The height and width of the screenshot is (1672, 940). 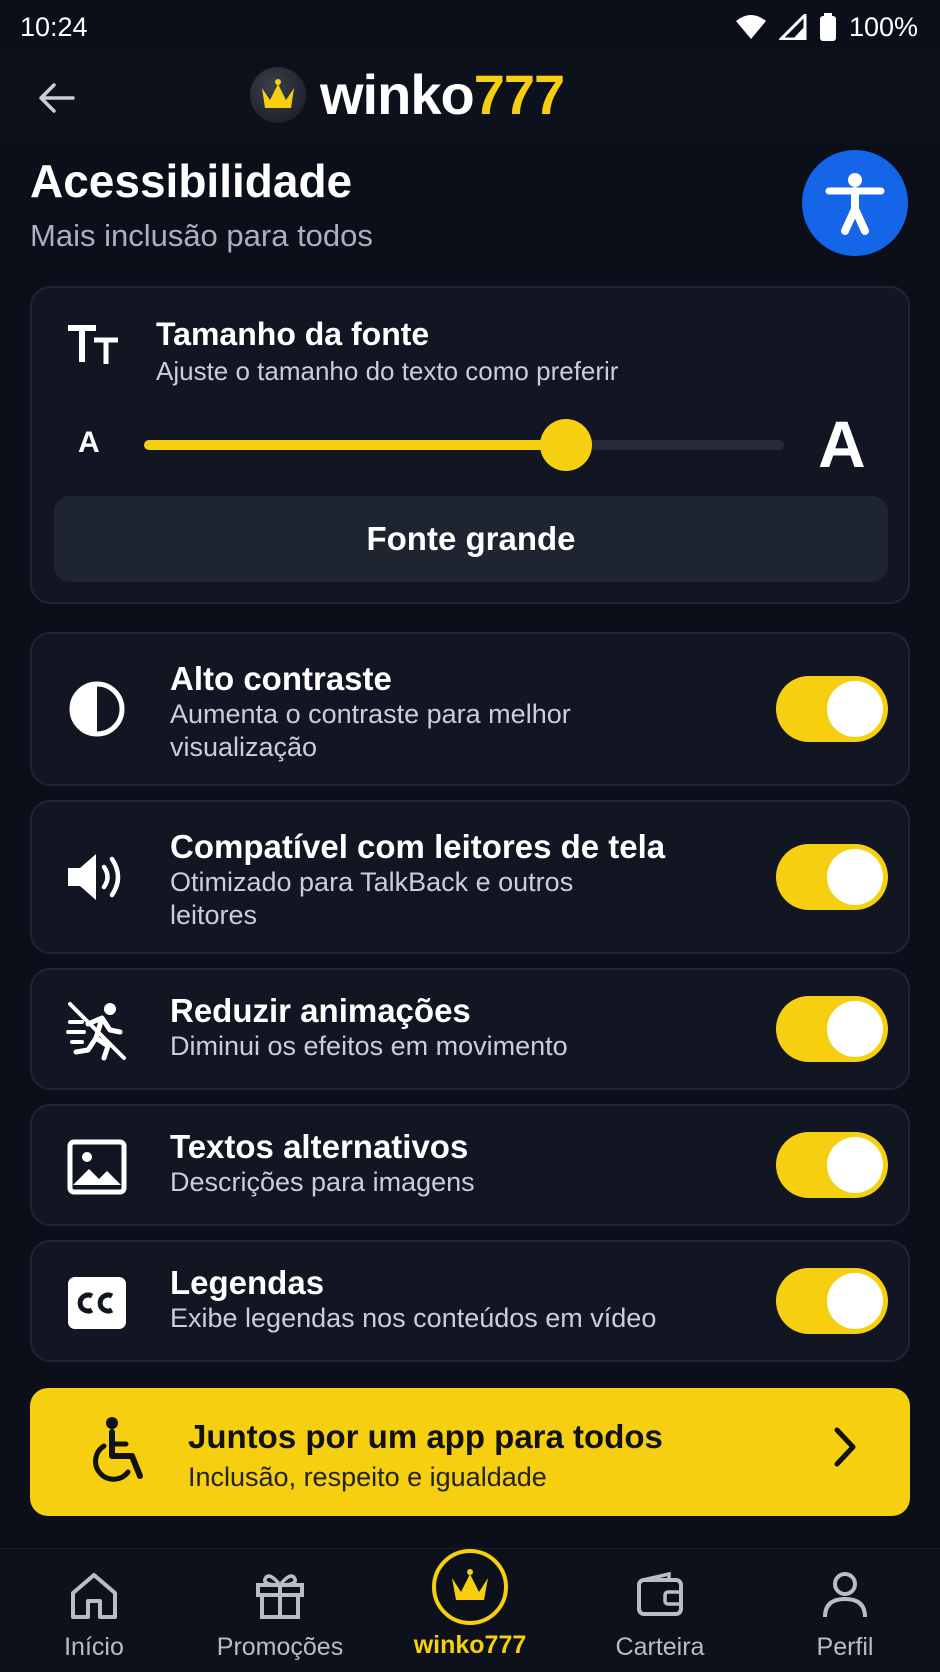 I want to click on slider-max-label: A, so click(x=842, y=444).